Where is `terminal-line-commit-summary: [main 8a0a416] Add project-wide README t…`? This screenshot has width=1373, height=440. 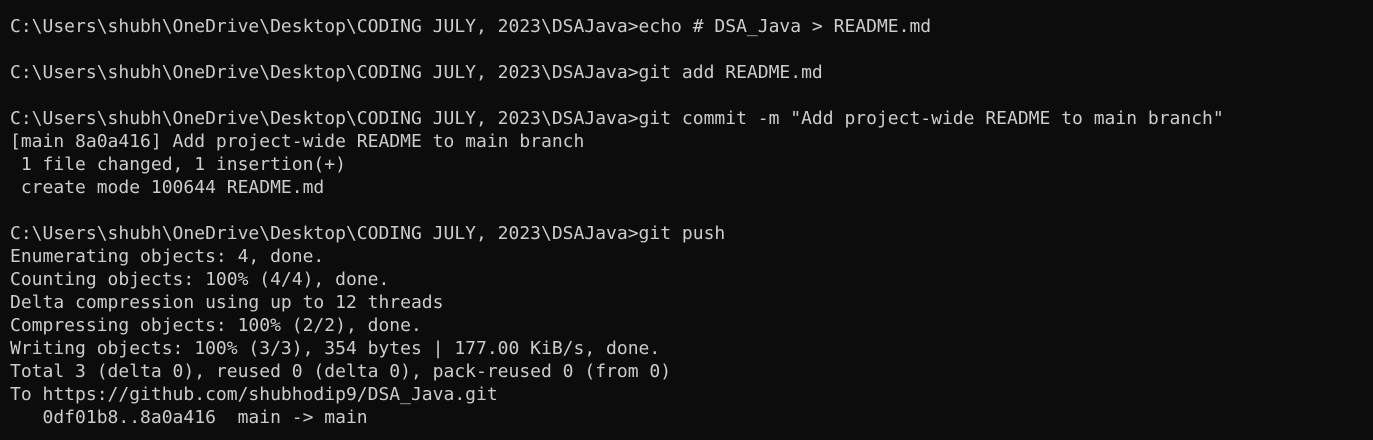
terminal-line-commit-summary: [main 8a0a416] Add project-wide README t… is located at coordinates (297, 141).